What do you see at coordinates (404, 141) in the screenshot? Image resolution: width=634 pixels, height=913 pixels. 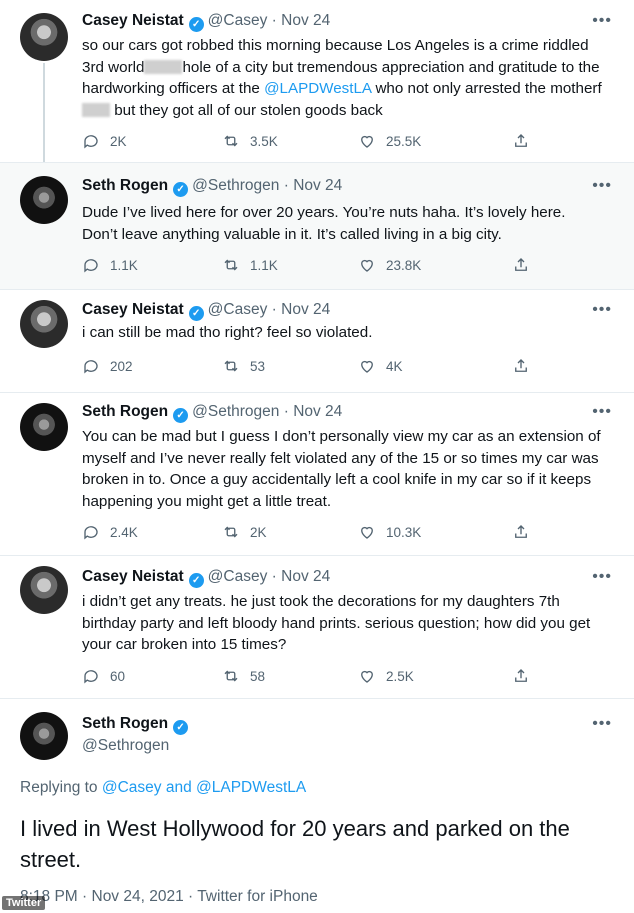 I see `like-count: 25.5K` at bounding box center [404, 141].